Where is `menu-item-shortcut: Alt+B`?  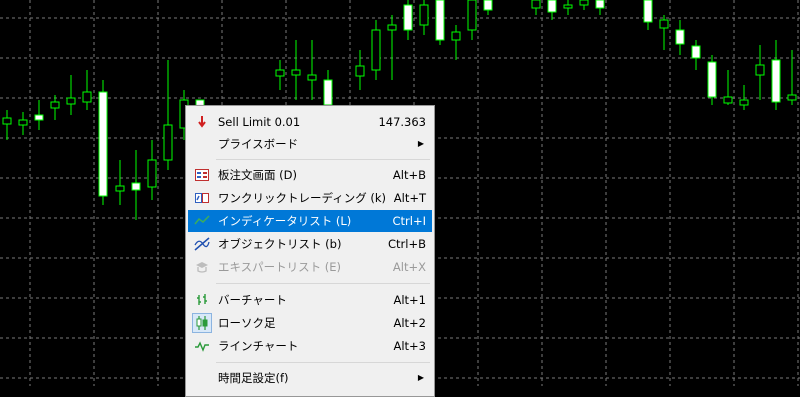 menu-item-shortcut: Alt+B is located at coordinates (409, 175).